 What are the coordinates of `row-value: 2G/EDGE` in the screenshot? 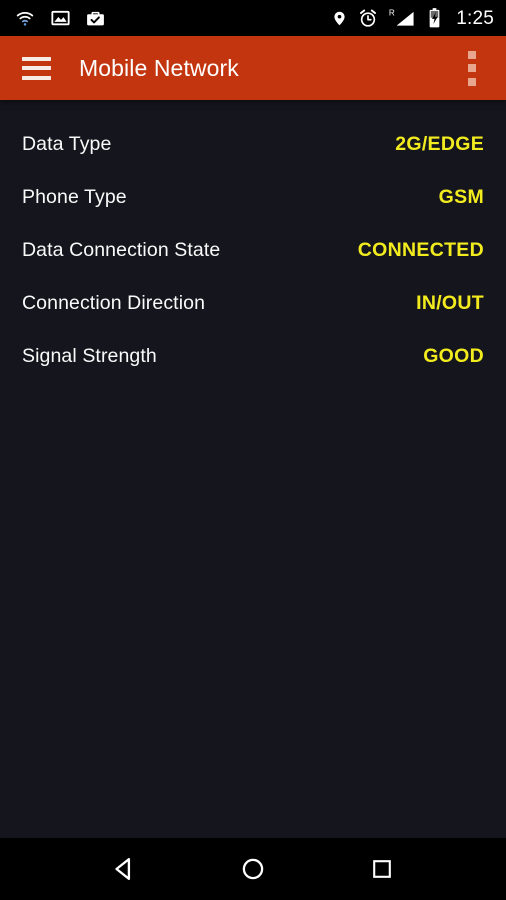 It's located at (439, 144).